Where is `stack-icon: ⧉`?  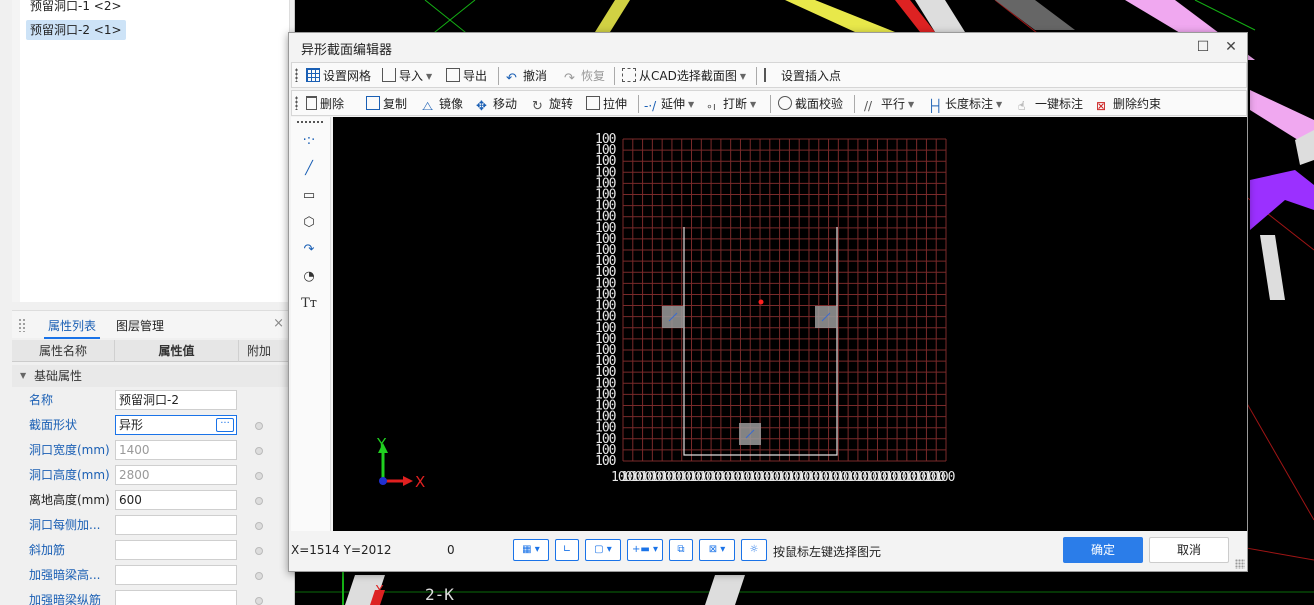 stack-icon: ⧉ is located at coordinates (681, 549).